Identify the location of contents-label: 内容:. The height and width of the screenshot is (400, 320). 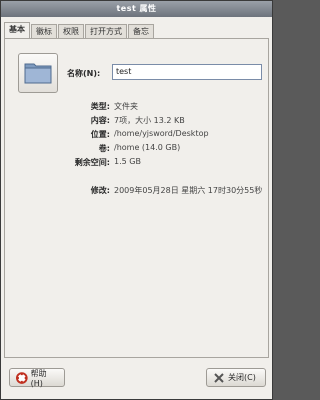
(100, 120).